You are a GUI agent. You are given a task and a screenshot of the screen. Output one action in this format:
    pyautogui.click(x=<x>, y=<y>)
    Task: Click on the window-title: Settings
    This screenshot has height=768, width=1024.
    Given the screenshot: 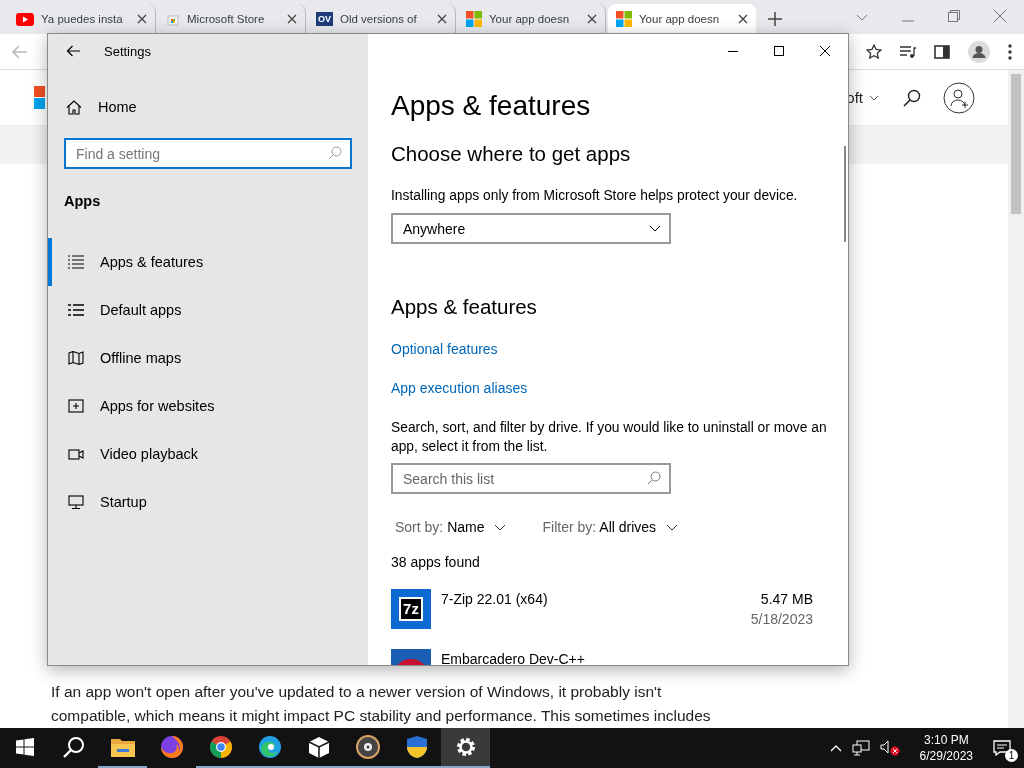 What is the action you would take?
    pyautogui.click(x=127, y=51)
    